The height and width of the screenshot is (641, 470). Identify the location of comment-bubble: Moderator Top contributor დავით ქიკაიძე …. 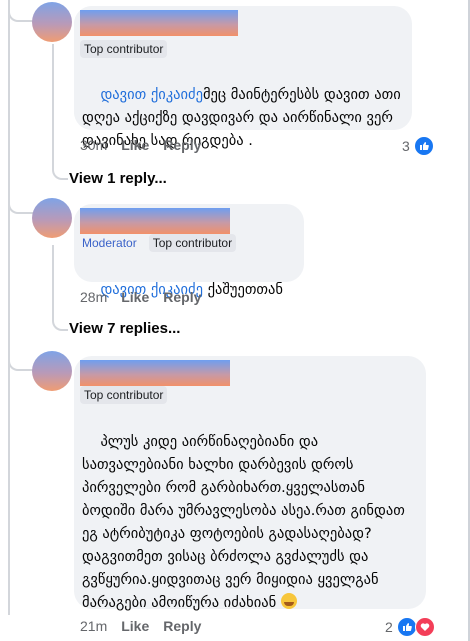
(189, 251).